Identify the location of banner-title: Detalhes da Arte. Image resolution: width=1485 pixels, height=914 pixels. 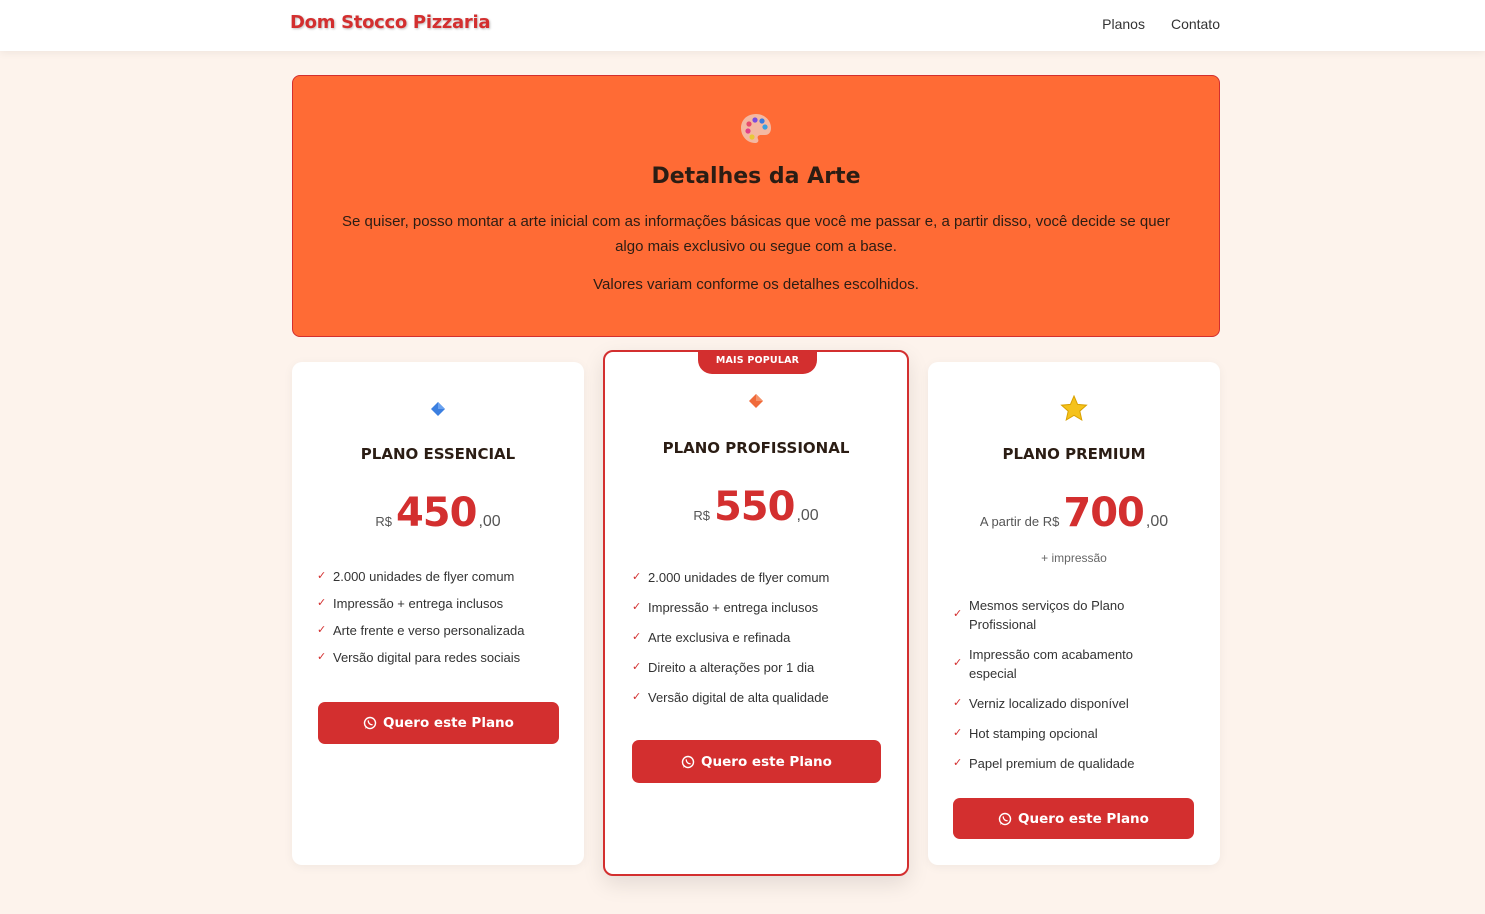
(756, 176).